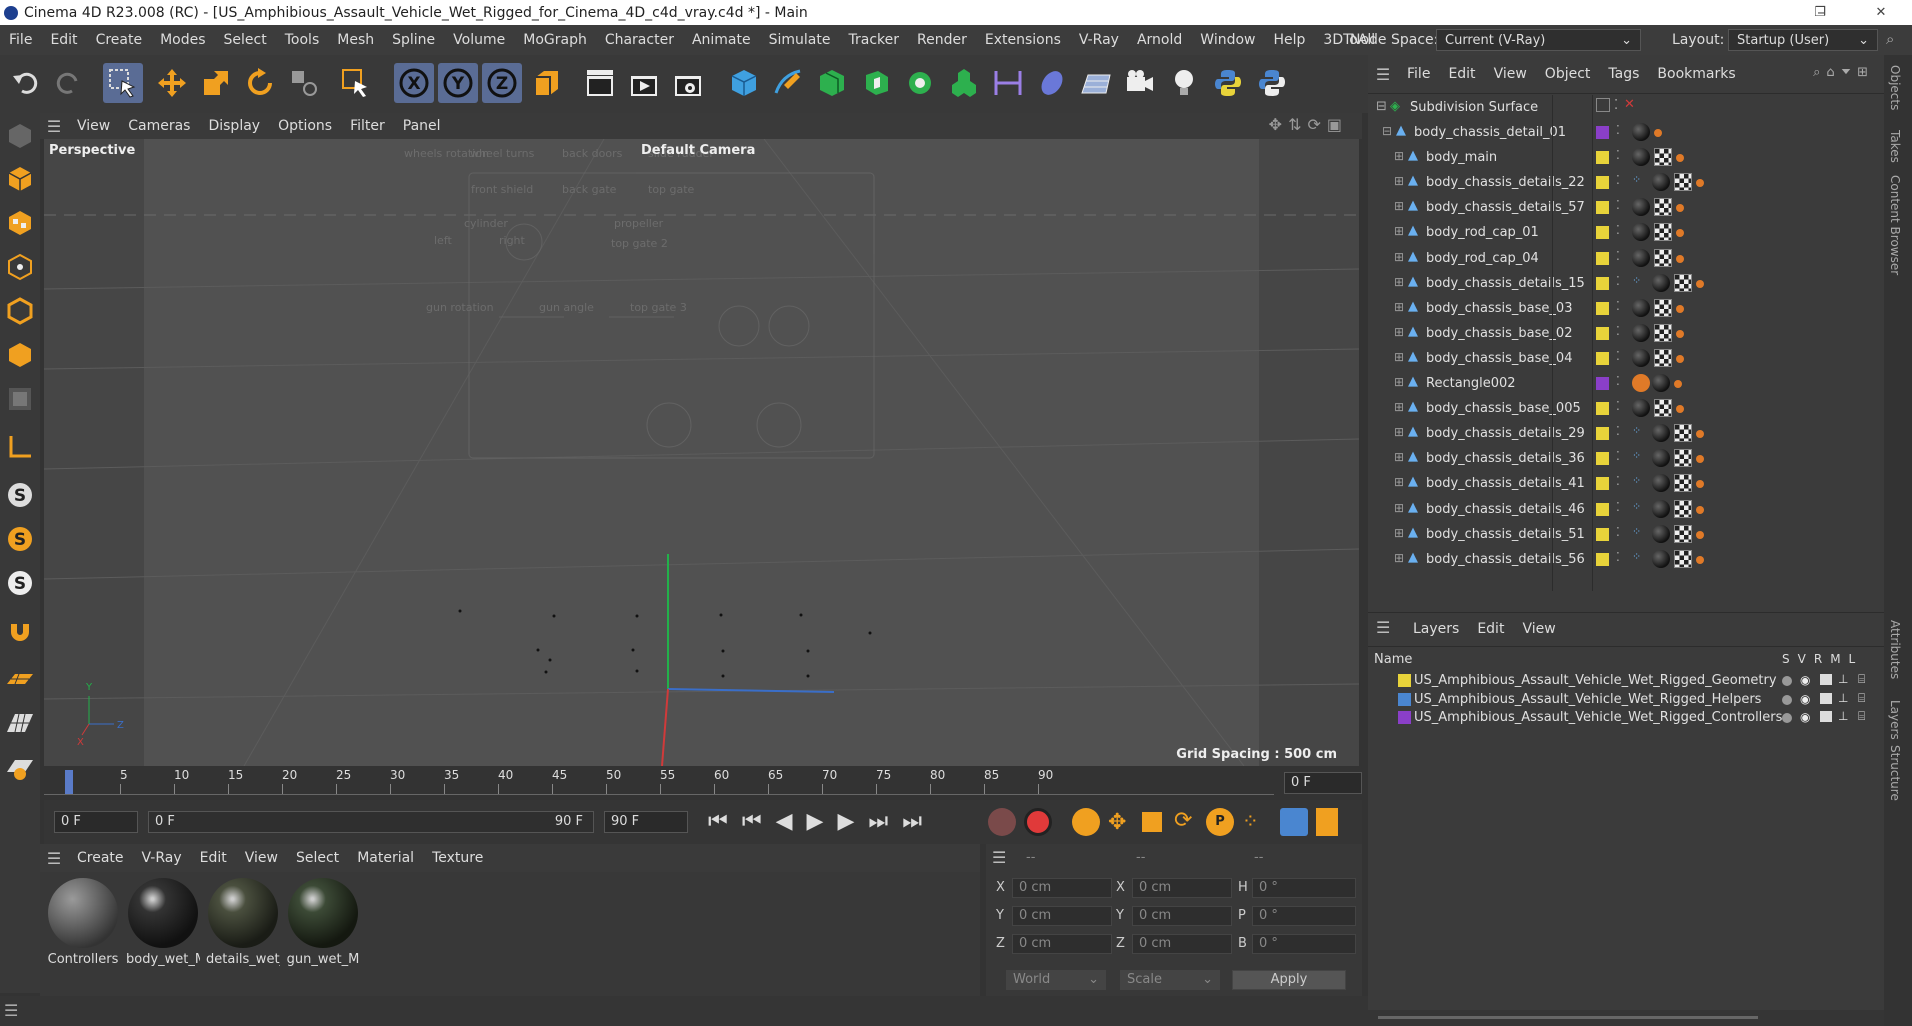 This screenshot has height=1026, width=1912. What do you see at coordinates (123, 83) in the screenshot?
I see `live-selection-button` at bounding box center [123, 83].